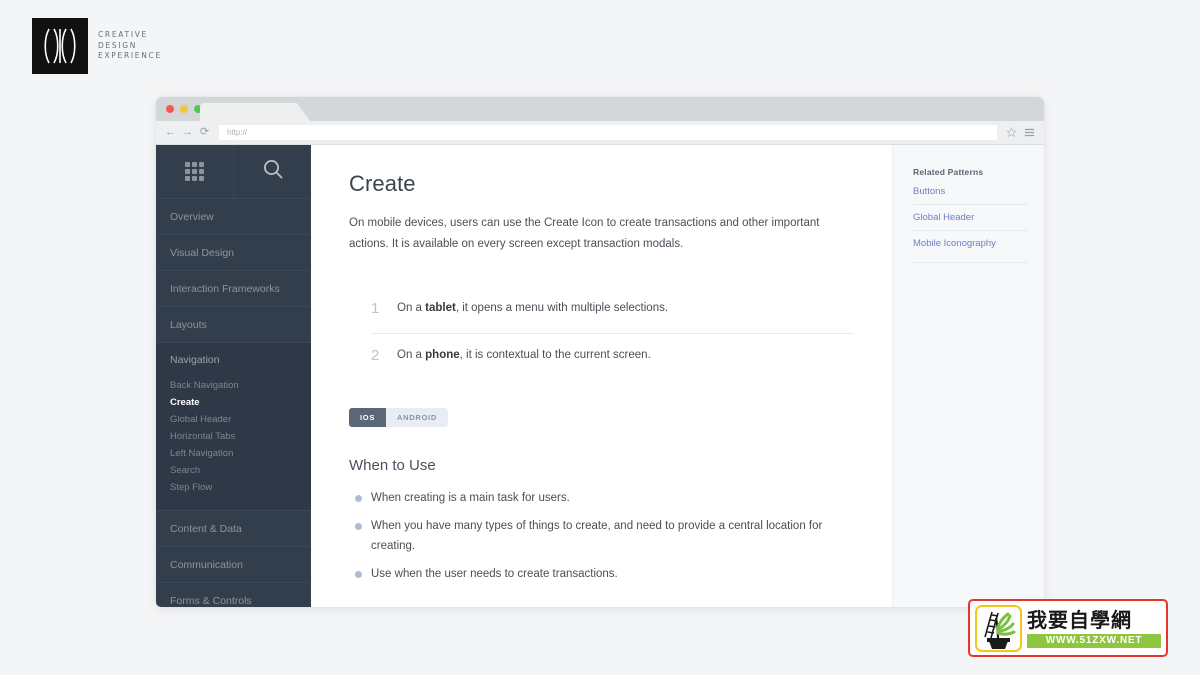 This screenshot has height=675, width=1200. Describe the element at coordinates (392, 465) in the screenshot. I see `when-to-use-heading: When to Use` at that location.